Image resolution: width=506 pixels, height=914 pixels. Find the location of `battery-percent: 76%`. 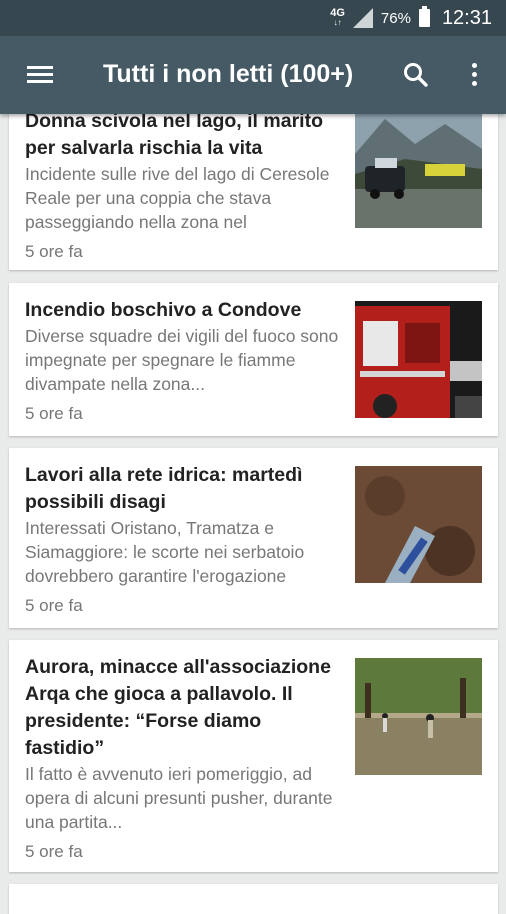

battery-percent: 76% is located at coordinates (395, 18).